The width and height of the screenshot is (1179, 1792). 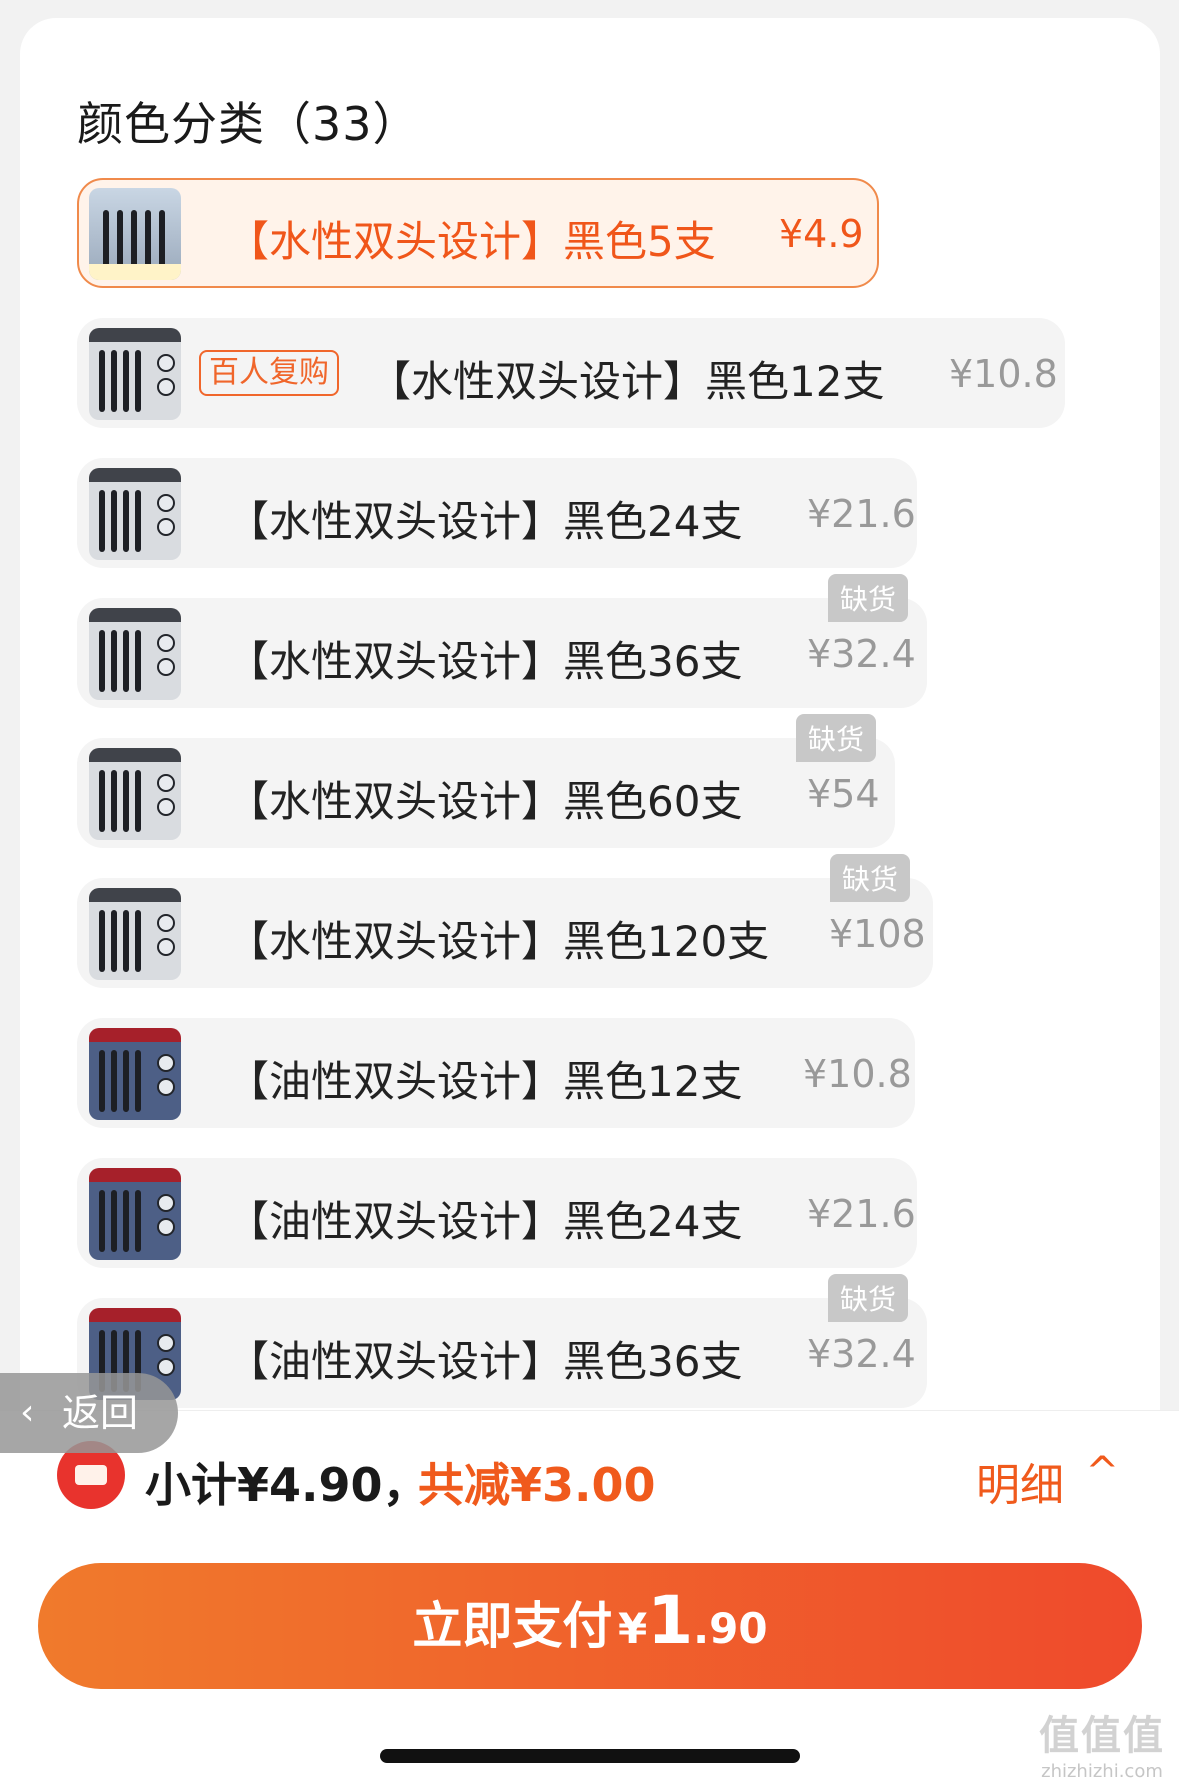 I want to click on sku-option-water-5: 【水性双头设计】黑色5支 ¥4.9, so click(x=478, y=233).